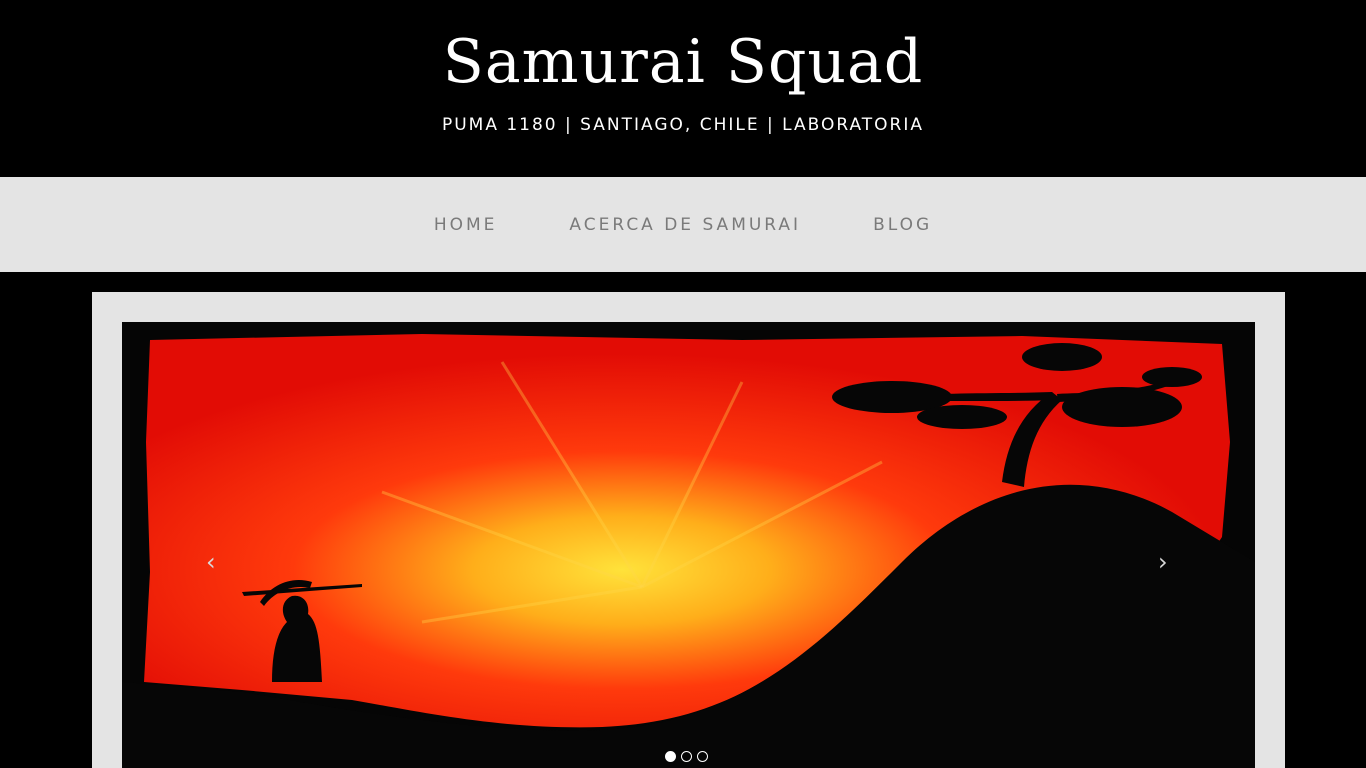 This screenshot has height=768, width=1366. What do you see at coordinates (466, 225) in the screenshot?
I see `nav-item-home: HOME` at bounding box center [466, 225].